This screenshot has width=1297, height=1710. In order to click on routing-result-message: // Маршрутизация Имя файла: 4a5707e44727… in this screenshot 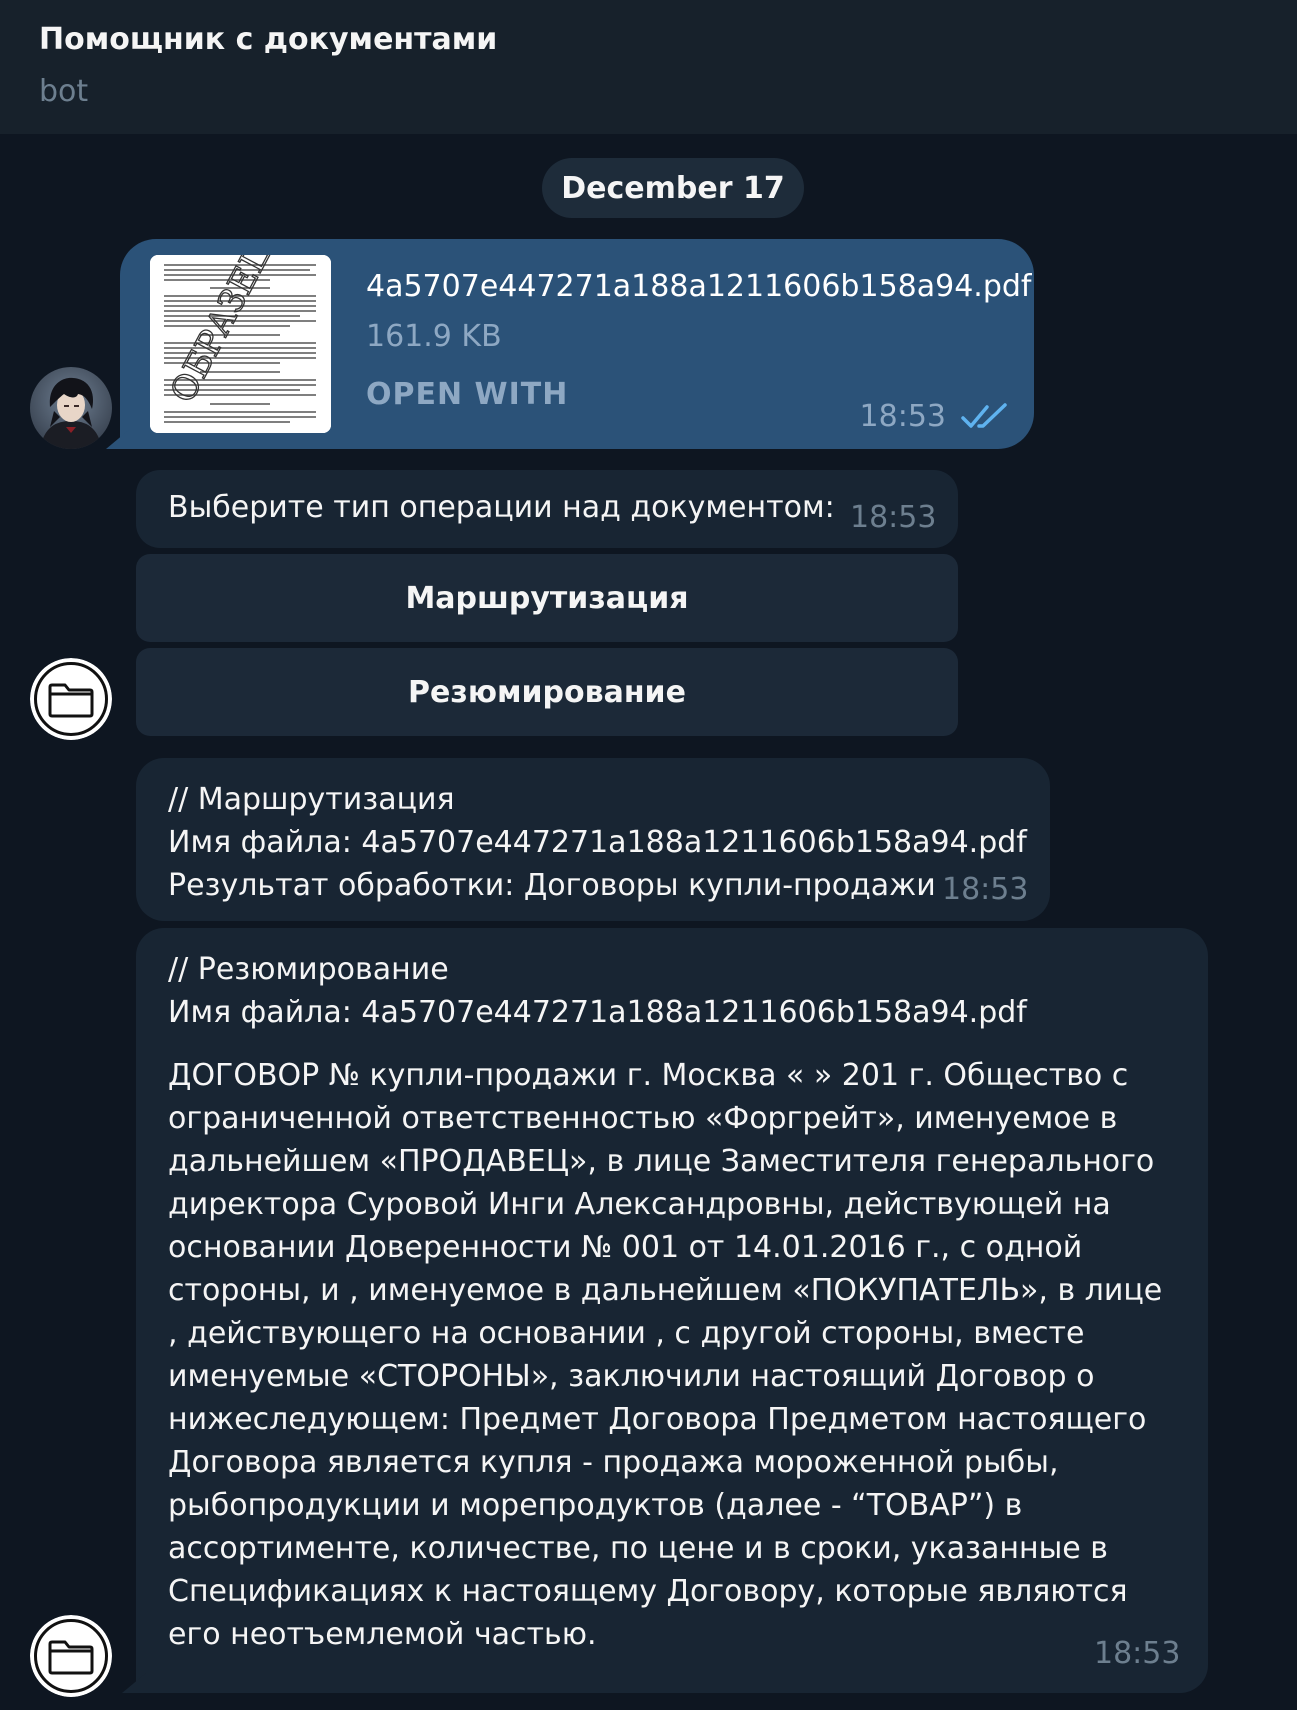, I will do `click(593, 839)`.